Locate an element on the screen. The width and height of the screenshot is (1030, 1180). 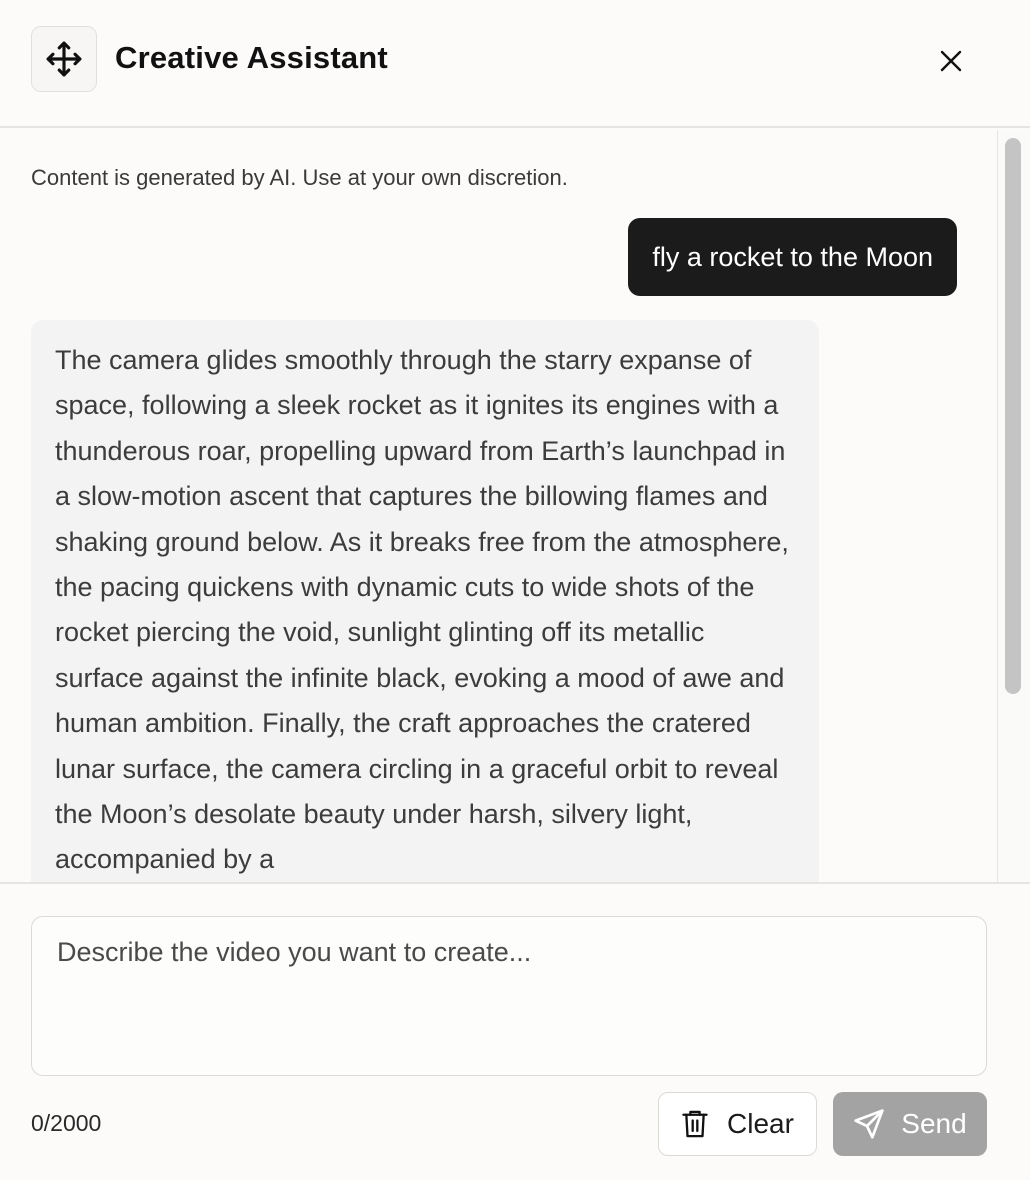
send-icon is located at coordinates (869, 1124).